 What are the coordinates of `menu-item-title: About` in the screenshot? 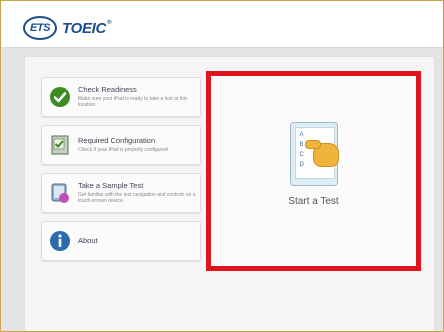 It's located at (88, 241).